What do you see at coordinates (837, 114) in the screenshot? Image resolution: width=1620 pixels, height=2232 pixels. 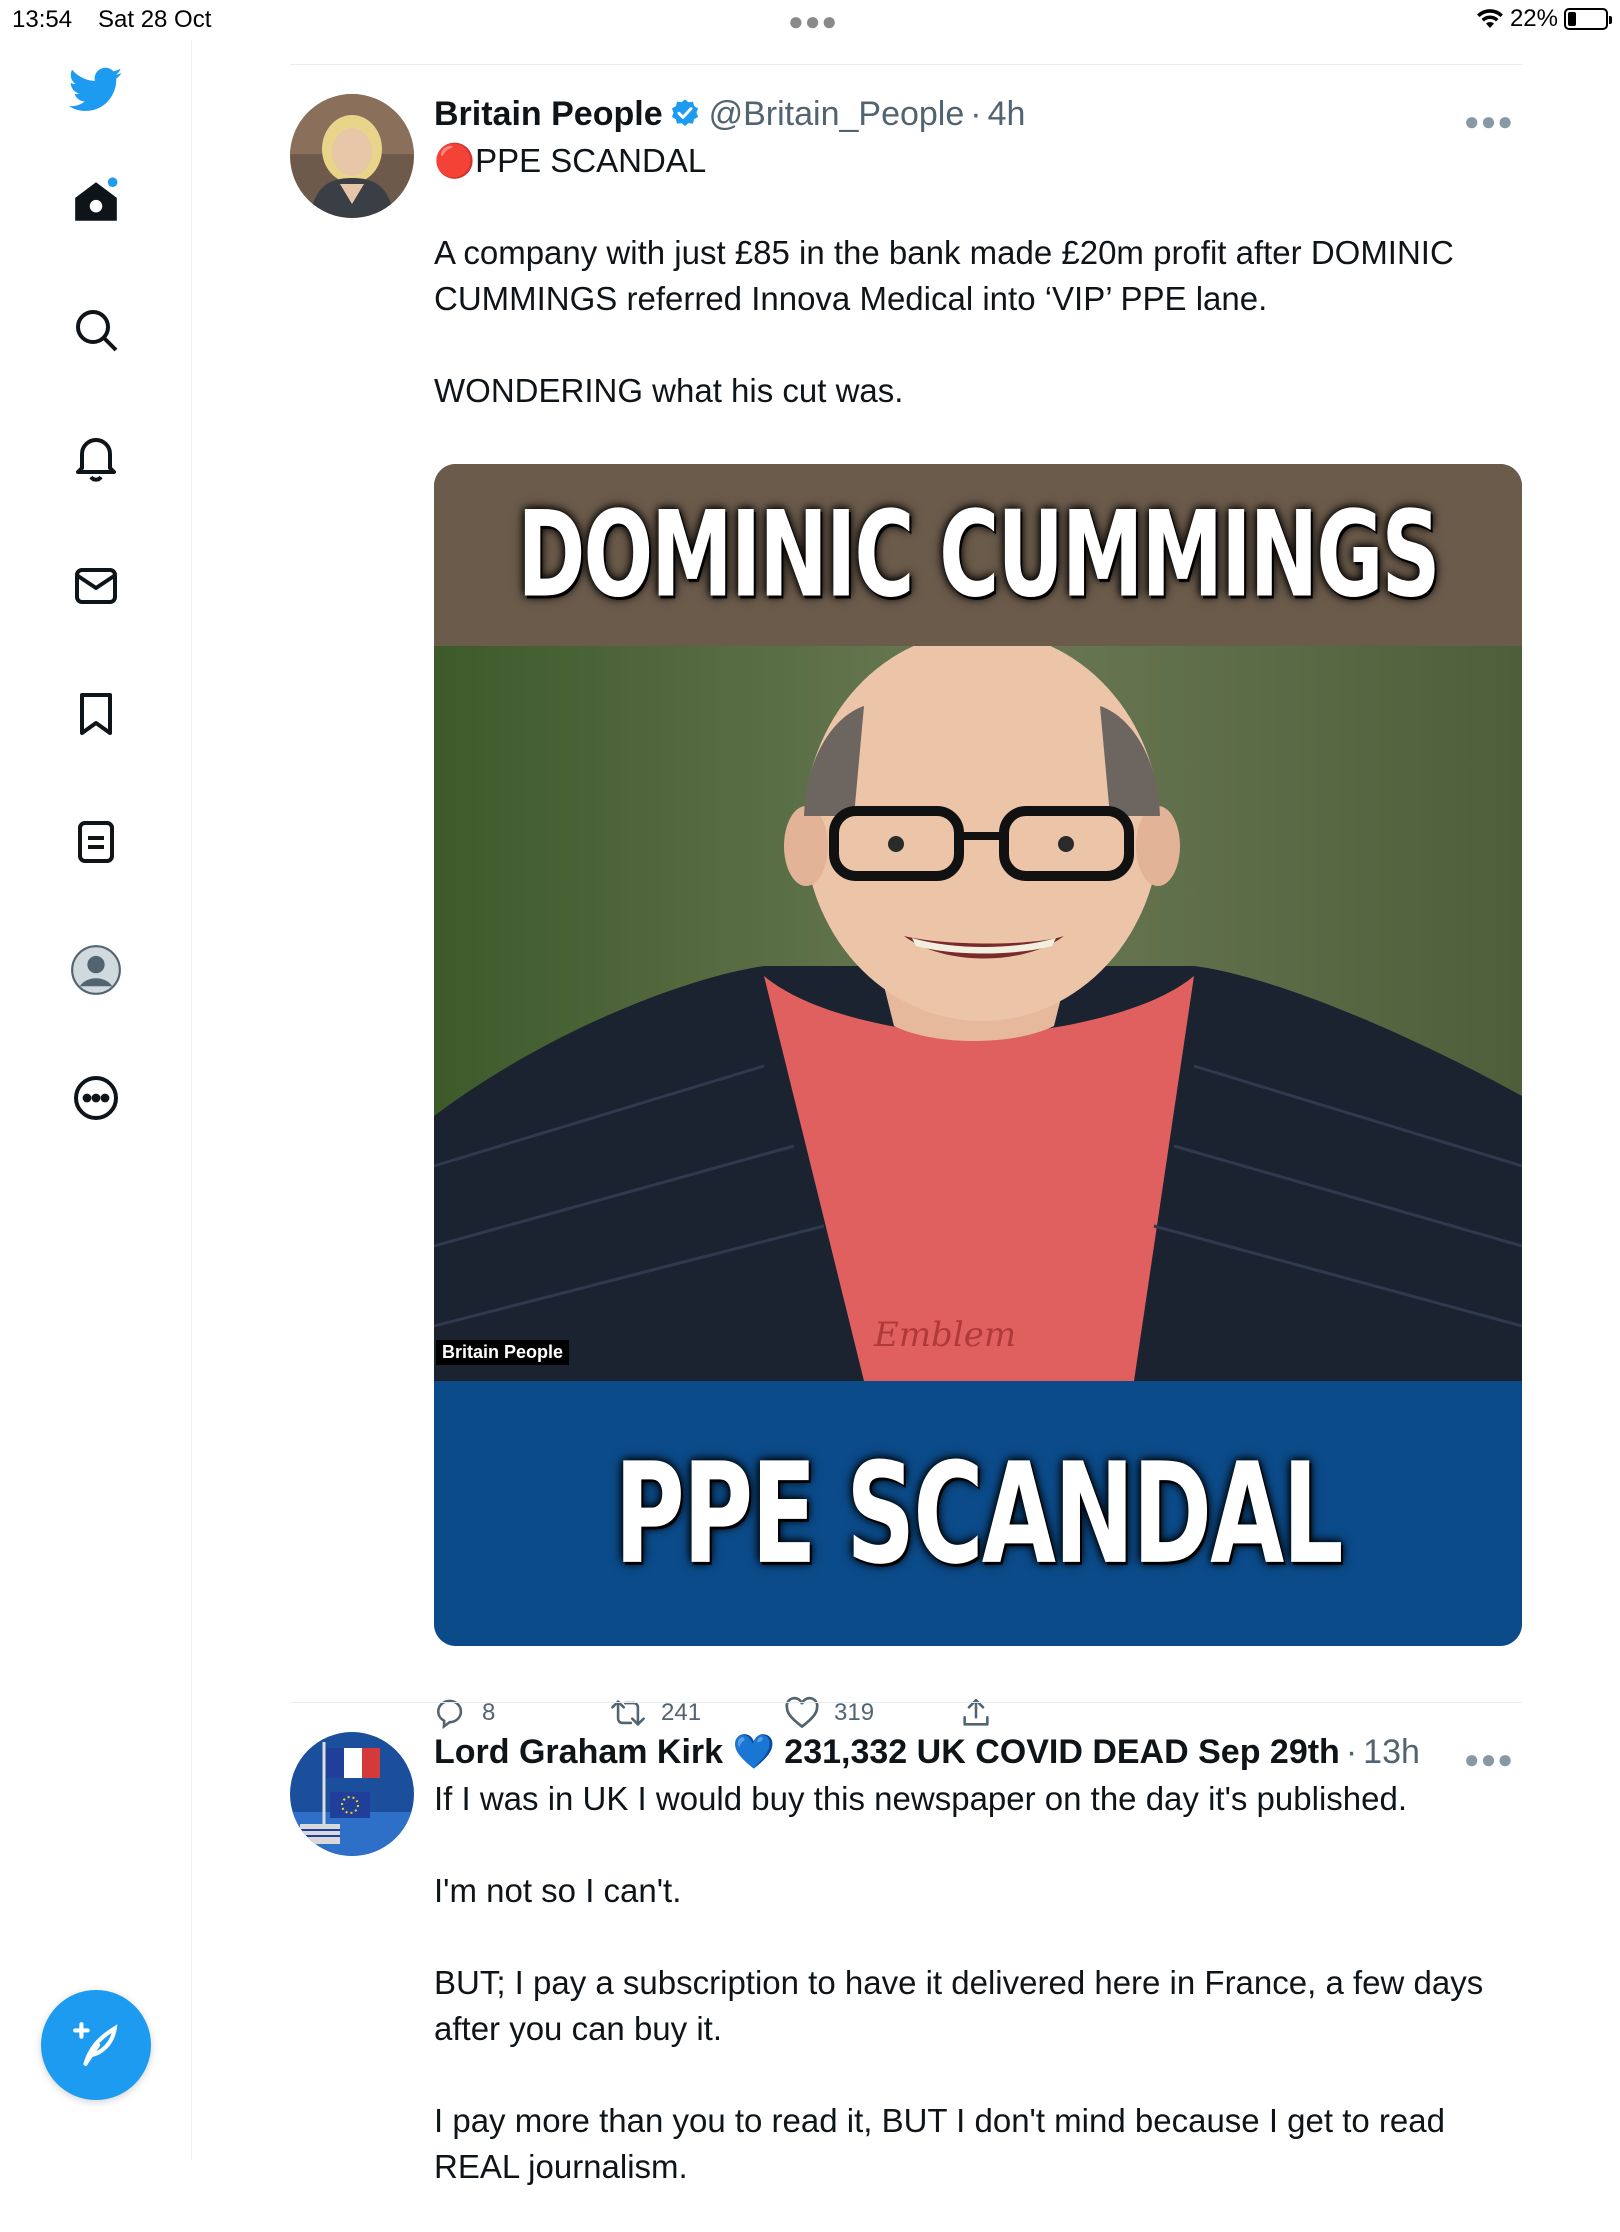 I see `author-handle: @Britain_People` at bounding box center [837, 114].